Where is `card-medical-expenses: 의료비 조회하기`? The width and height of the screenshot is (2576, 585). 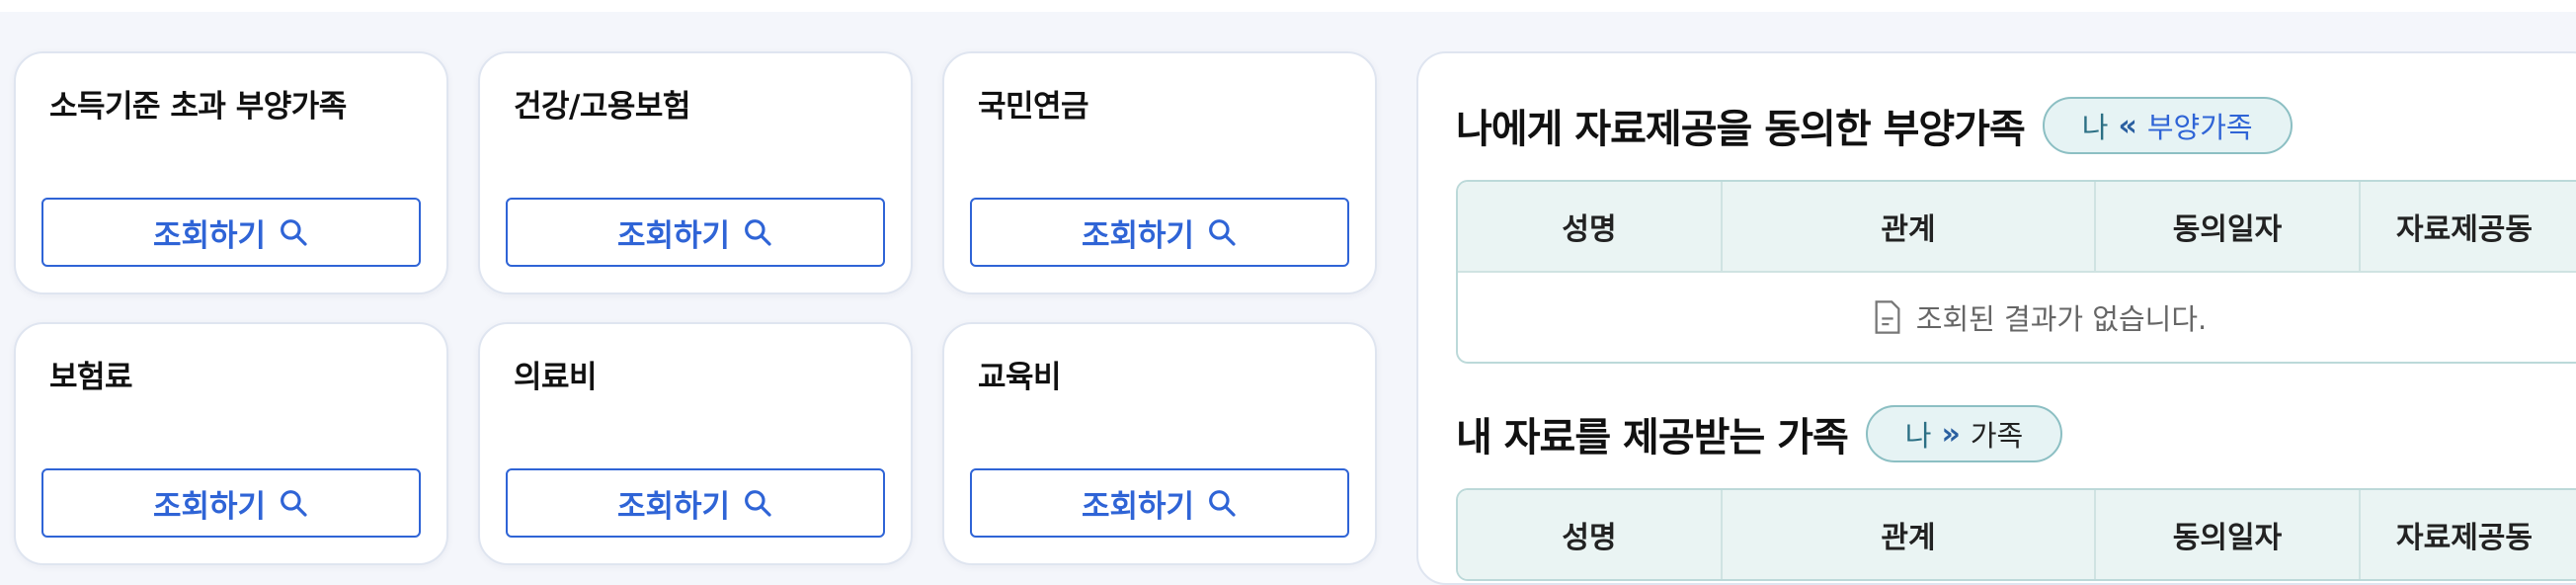
card-medical-expenses: 의료비 조회하기 is located at coordinates (695, 443).